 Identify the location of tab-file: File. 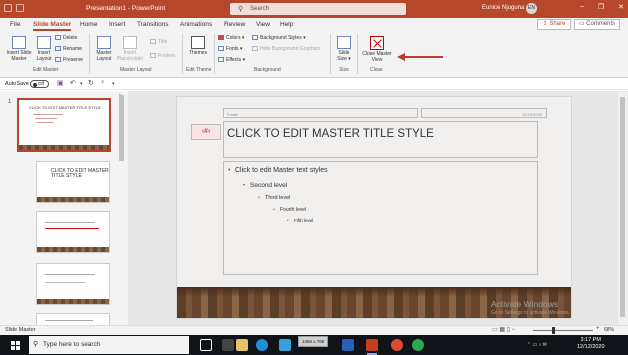
(15, 24).